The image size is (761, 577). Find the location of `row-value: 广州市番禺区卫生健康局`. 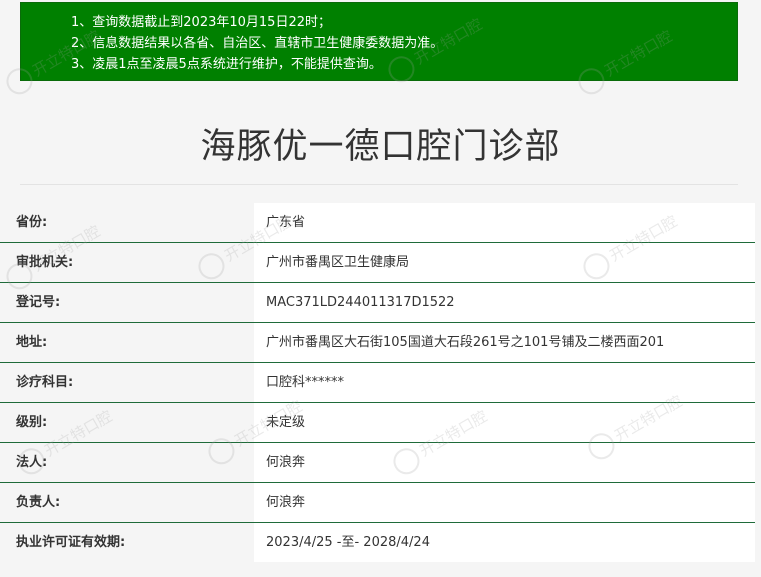

row-value: 广州市番禺区卫生健康局 is located at coordinates (338, 262).